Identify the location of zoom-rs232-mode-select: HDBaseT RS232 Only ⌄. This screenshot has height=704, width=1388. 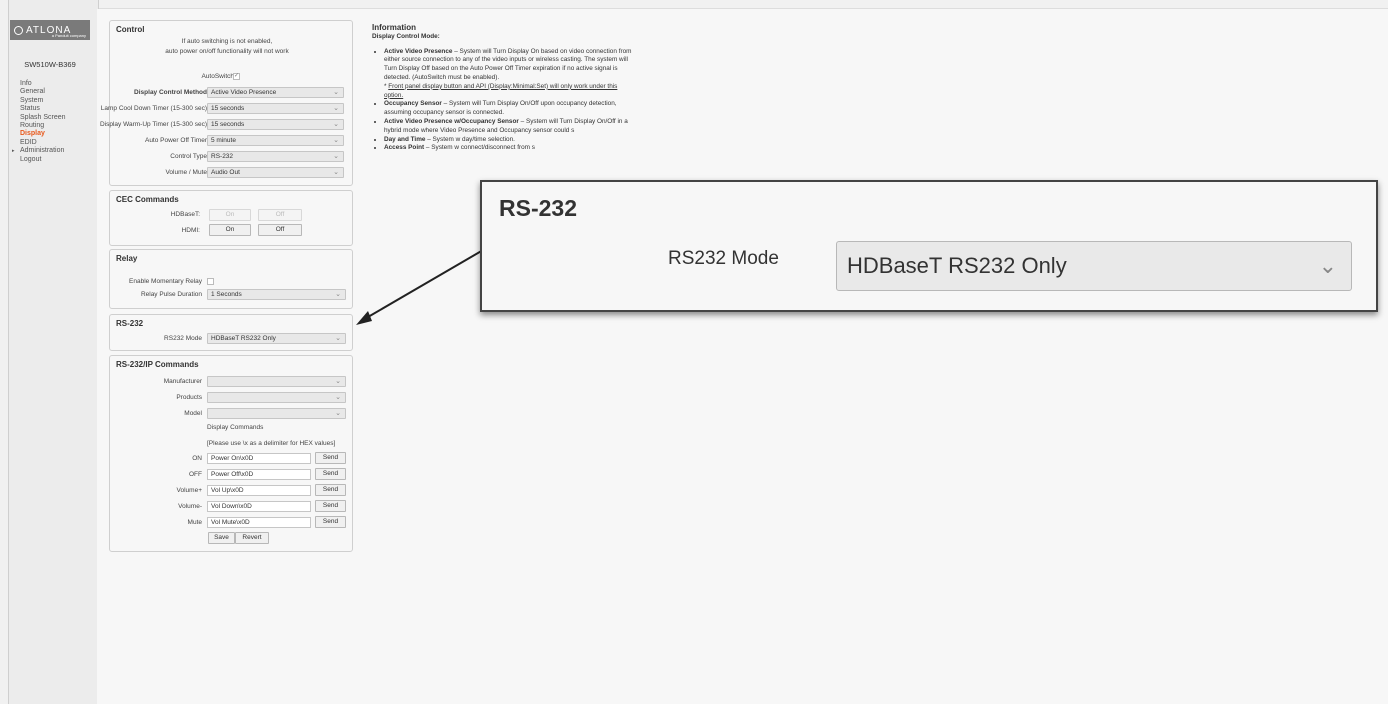
(1094, 266).